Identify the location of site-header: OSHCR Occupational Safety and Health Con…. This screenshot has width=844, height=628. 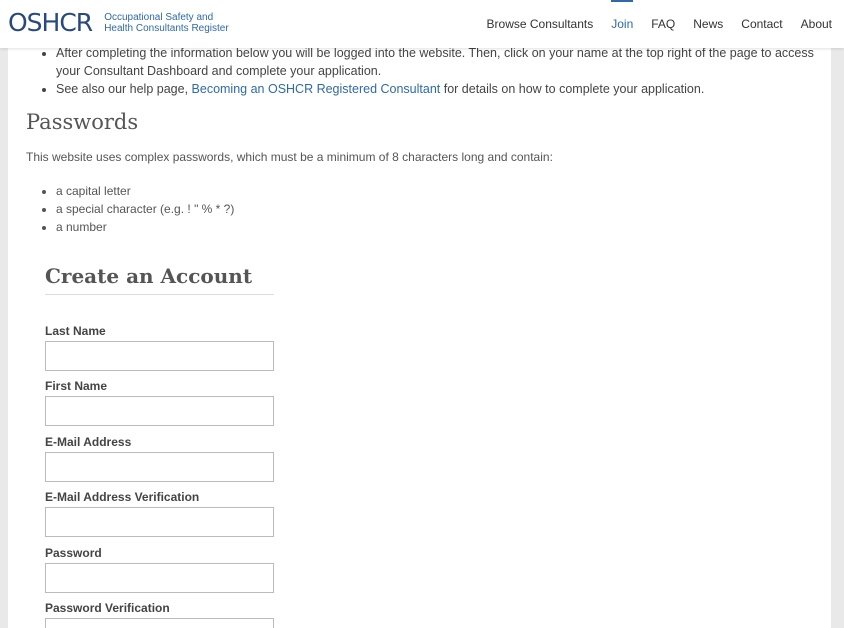
(422, 24).